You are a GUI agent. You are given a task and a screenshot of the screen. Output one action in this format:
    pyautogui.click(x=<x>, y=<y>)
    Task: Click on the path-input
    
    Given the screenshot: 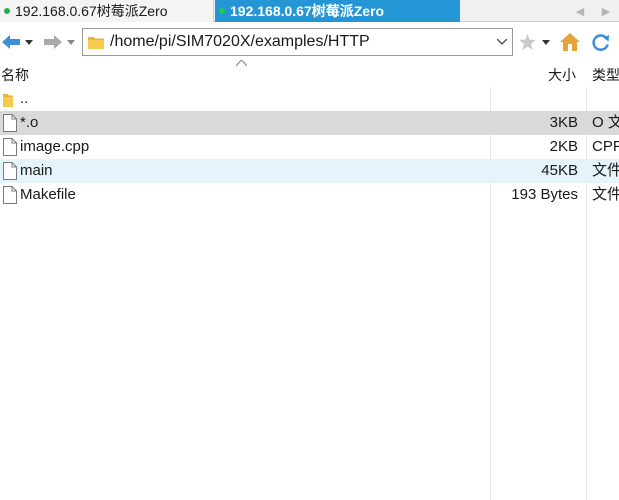 What is the action you would take?
    pyautogui.click(x=301, y=42)
    